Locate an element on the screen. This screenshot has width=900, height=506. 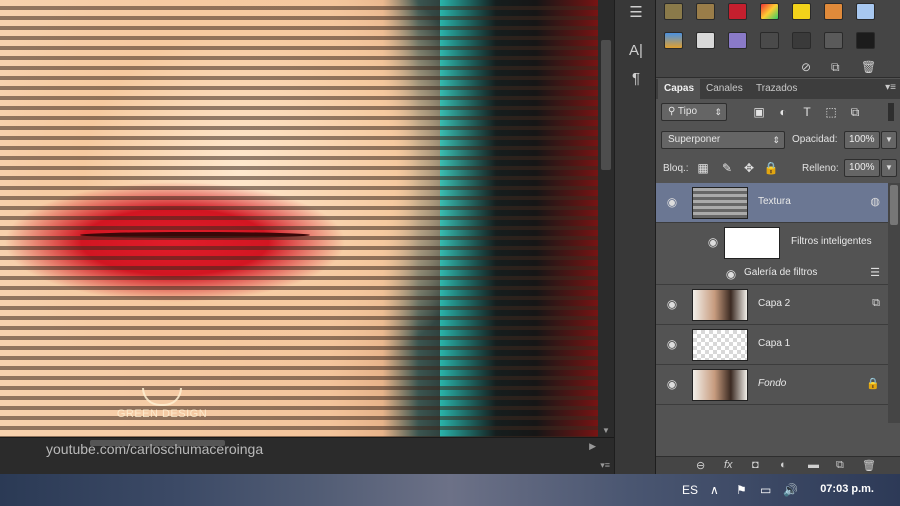
layer-row-fondo: ◉ Fondo 🔒 is located at coordinates (772, 385).